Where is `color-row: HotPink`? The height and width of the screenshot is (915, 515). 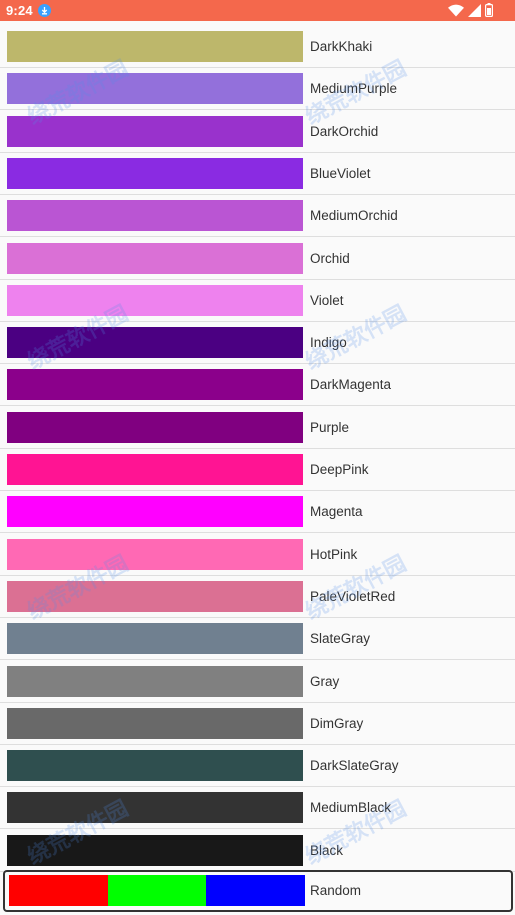
color-row: HotPink is located at coordinates (257, 555).